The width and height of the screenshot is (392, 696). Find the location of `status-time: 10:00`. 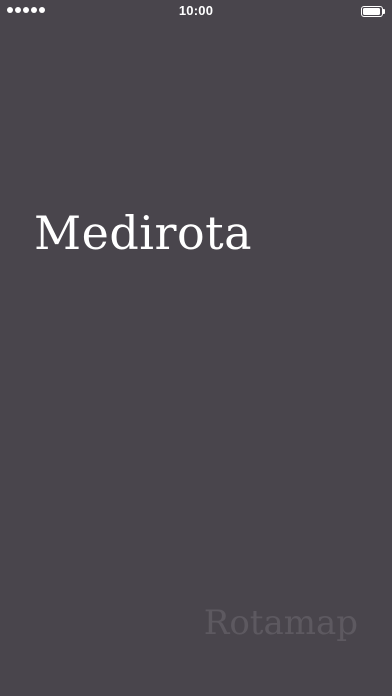

status-time: 10:00 is located at coordinates (196, 10).